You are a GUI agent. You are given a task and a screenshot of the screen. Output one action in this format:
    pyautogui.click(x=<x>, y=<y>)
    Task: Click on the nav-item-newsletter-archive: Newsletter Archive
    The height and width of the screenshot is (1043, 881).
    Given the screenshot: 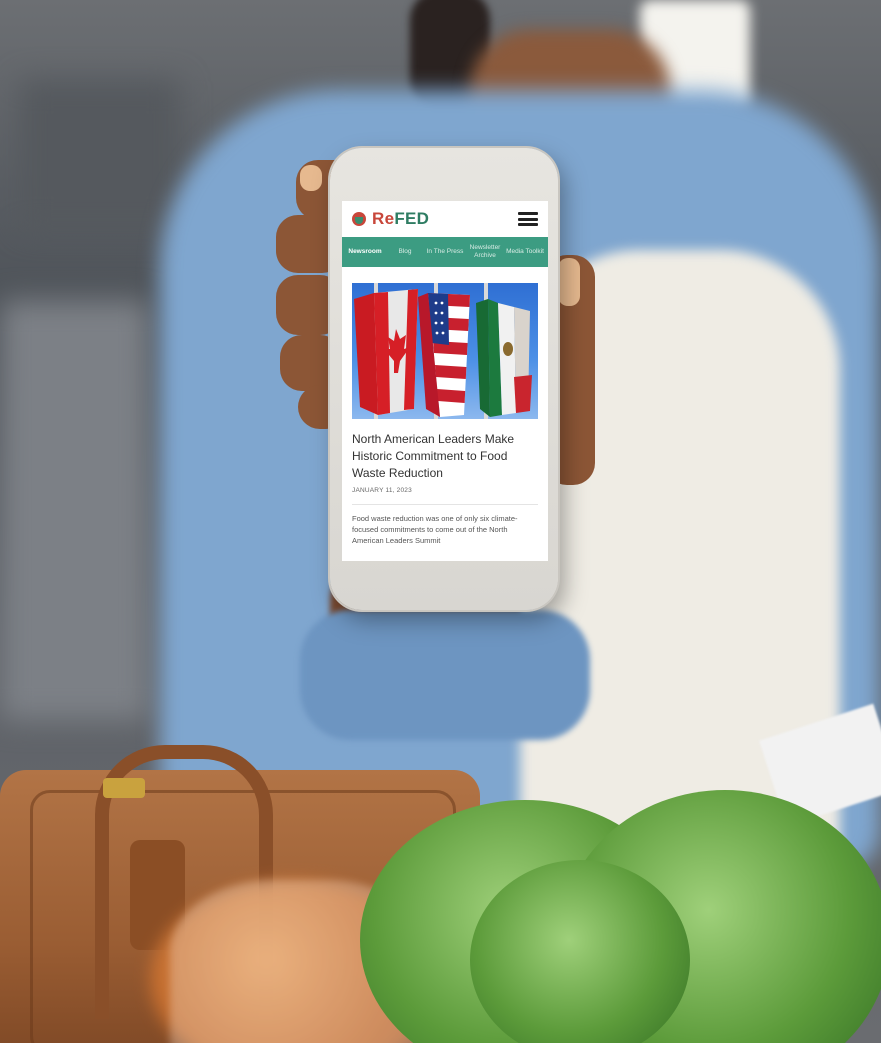 What is the action you would take?
    pyautogui.click(x=485, y=252)
    